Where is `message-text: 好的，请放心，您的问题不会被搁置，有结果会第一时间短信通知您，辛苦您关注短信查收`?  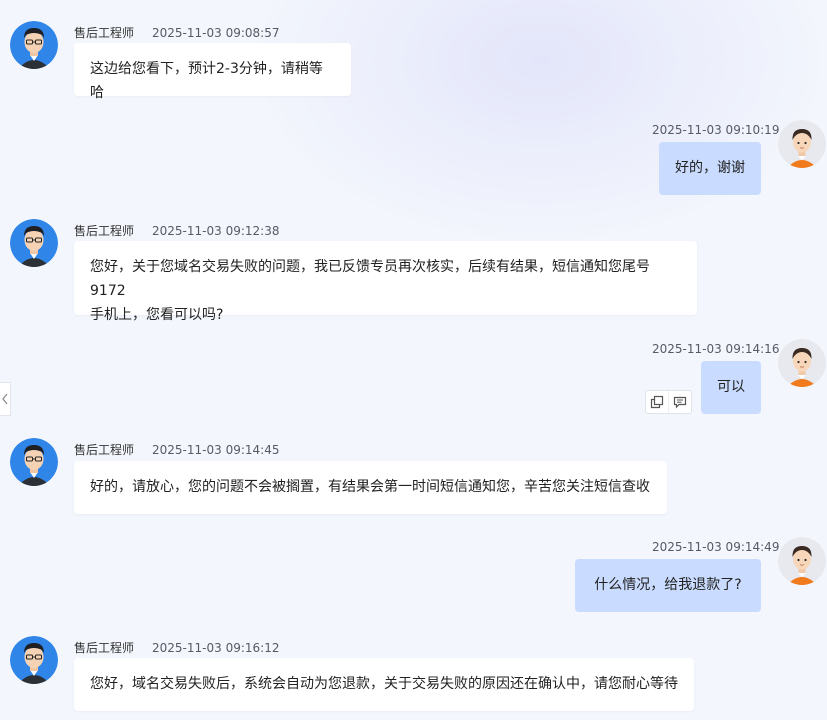 message-text: 好的，请放心，您的问题不会被搁置，有结果会第一时间短信通知您，辛苦您关注短信查收 is located at coordinates (370, 487).